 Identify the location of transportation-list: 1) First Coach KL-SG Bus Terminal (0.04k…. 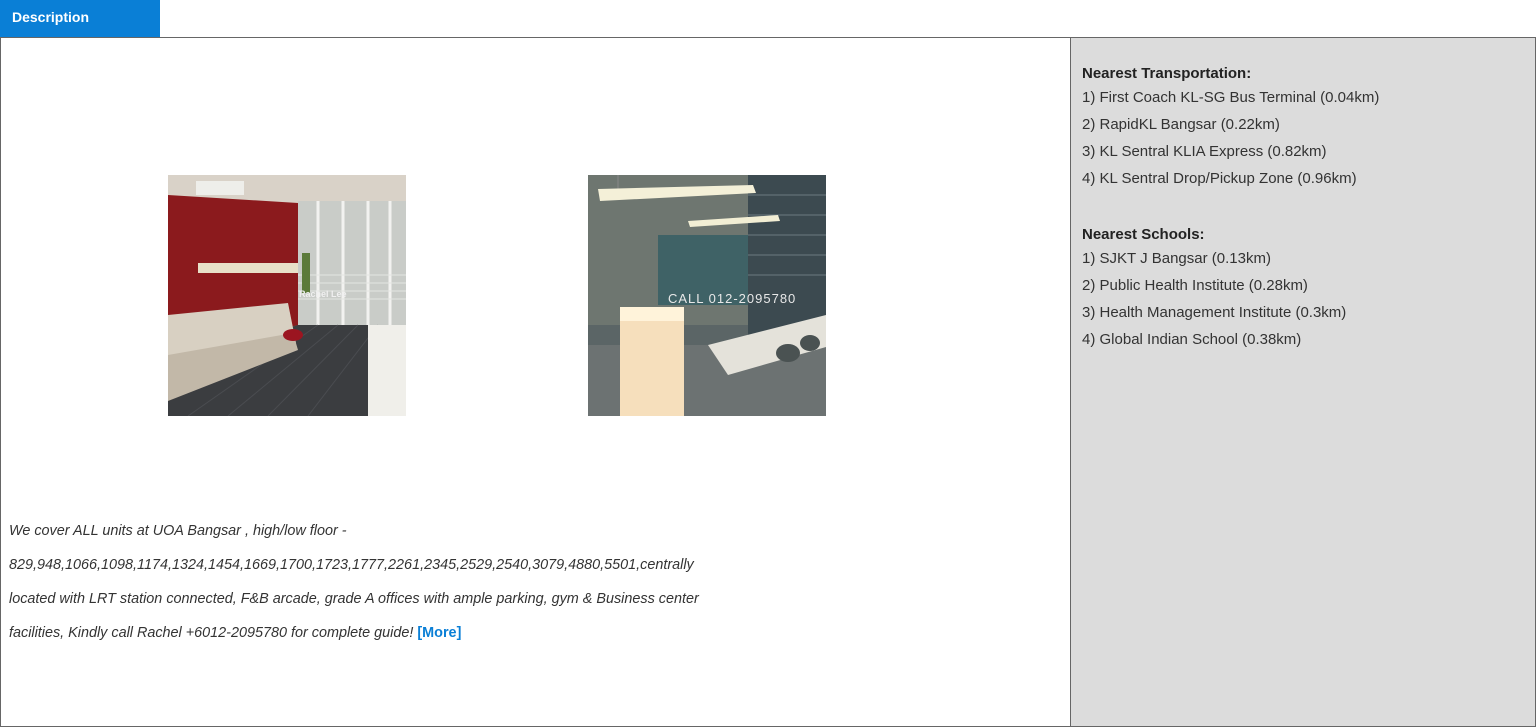
(1308, 138).